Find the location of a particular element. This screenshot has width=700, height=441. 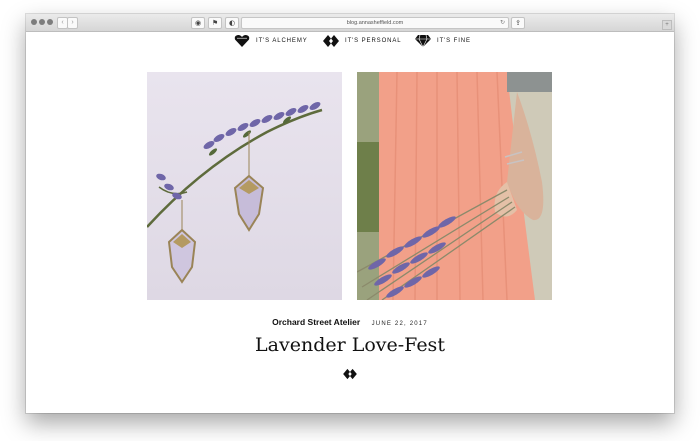

browser-toolbar: ‹ › ◉ ⚑ ◐ blog.annasheffield.com ↻ ⇪ + is located at coordinates (350, 23).